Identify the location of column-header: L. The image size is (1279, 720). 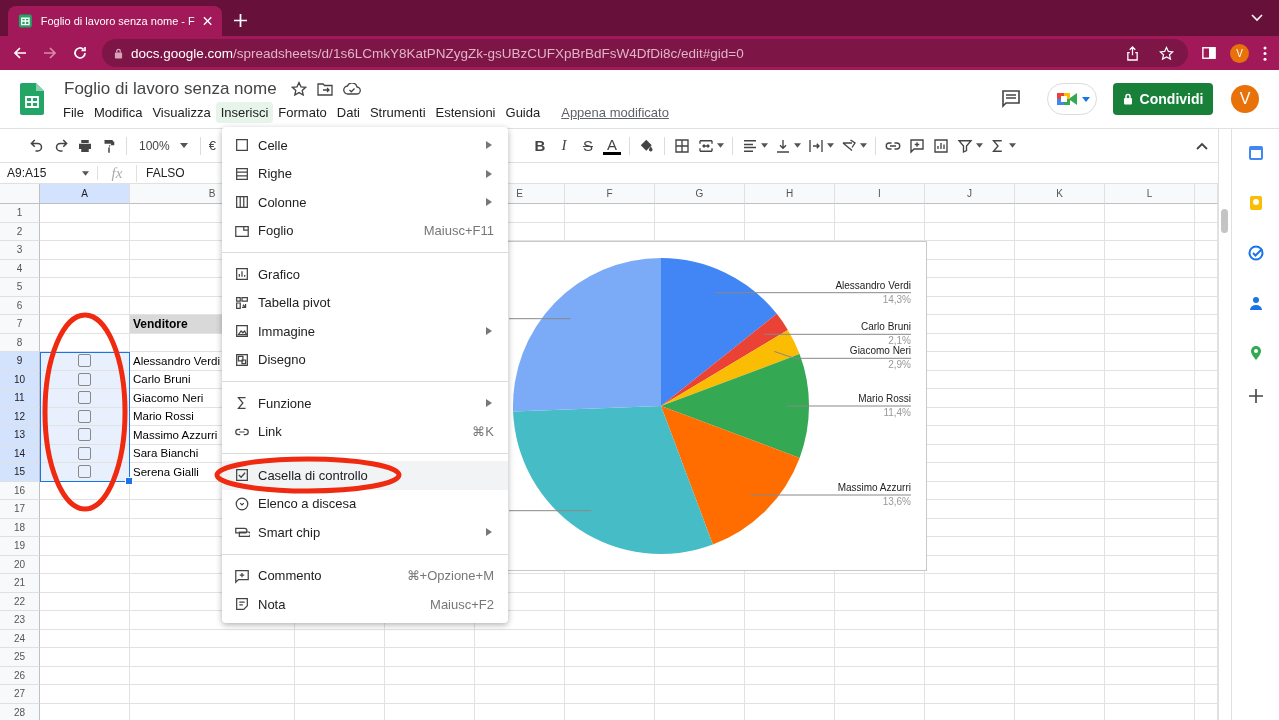
(1150, 194).